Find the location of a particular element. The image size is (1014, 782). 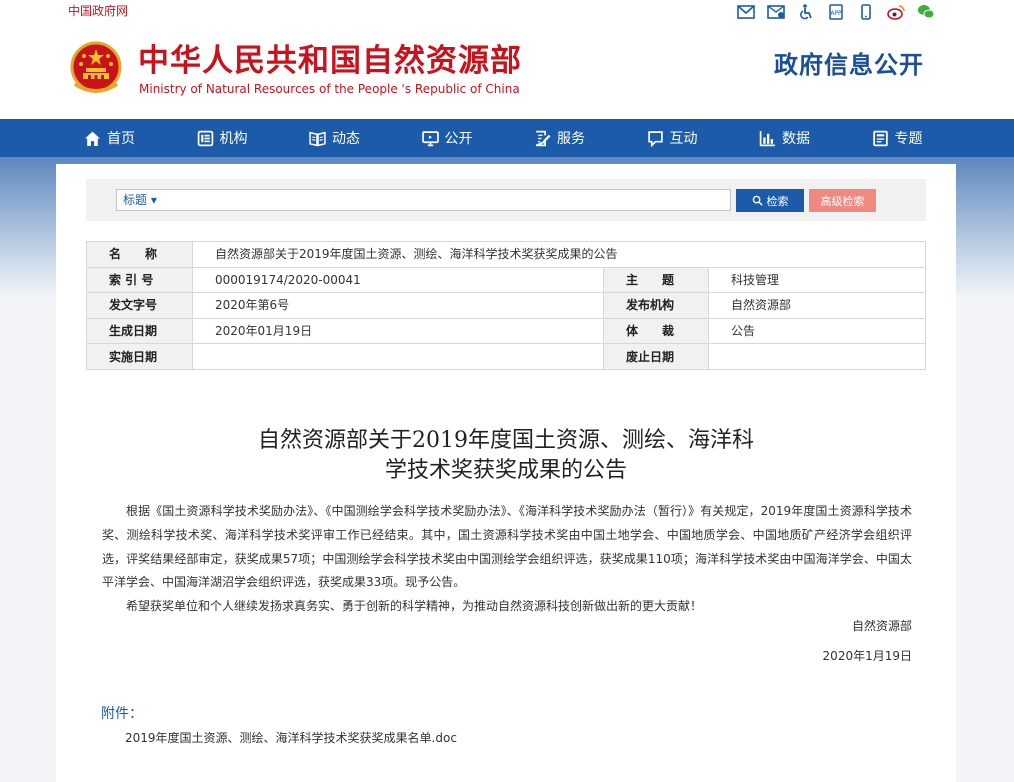

nav-item-topics: 专题 is located at coordinates (922, 138).